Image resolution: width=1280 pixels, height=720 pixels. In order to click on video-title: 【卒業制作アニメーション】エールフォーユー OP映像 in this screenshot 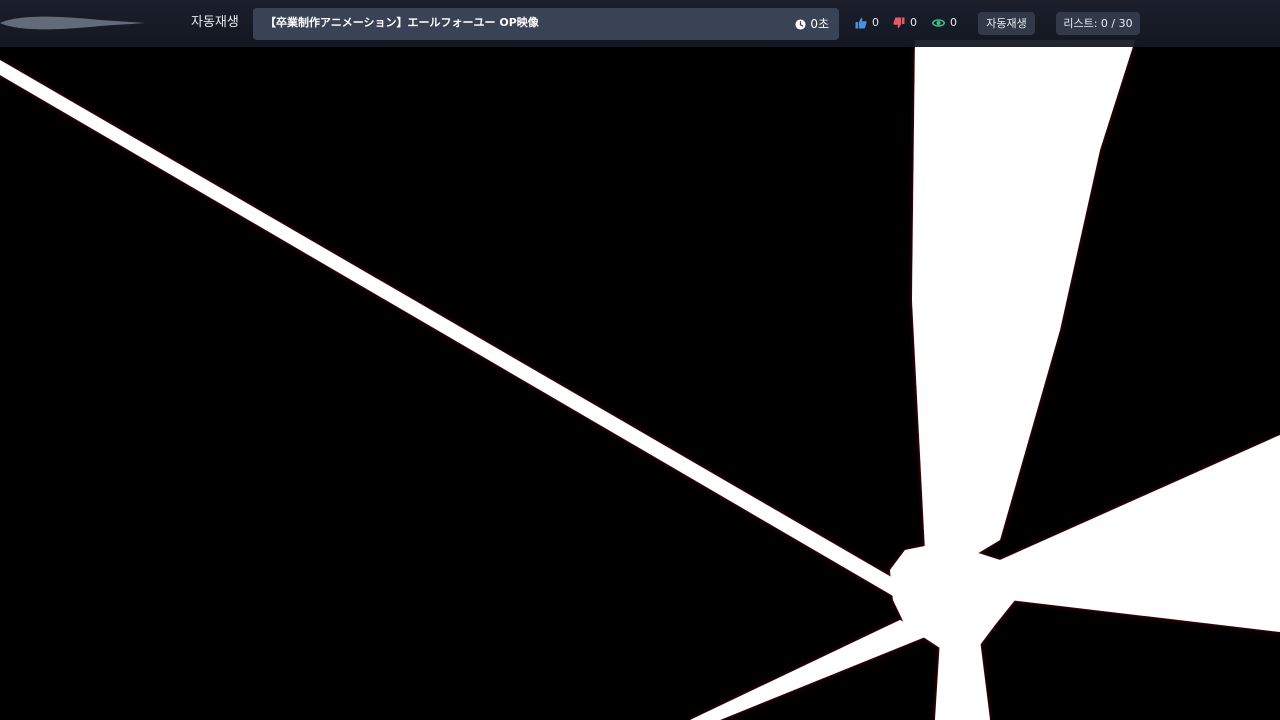, I will do `click(402, 22)`.